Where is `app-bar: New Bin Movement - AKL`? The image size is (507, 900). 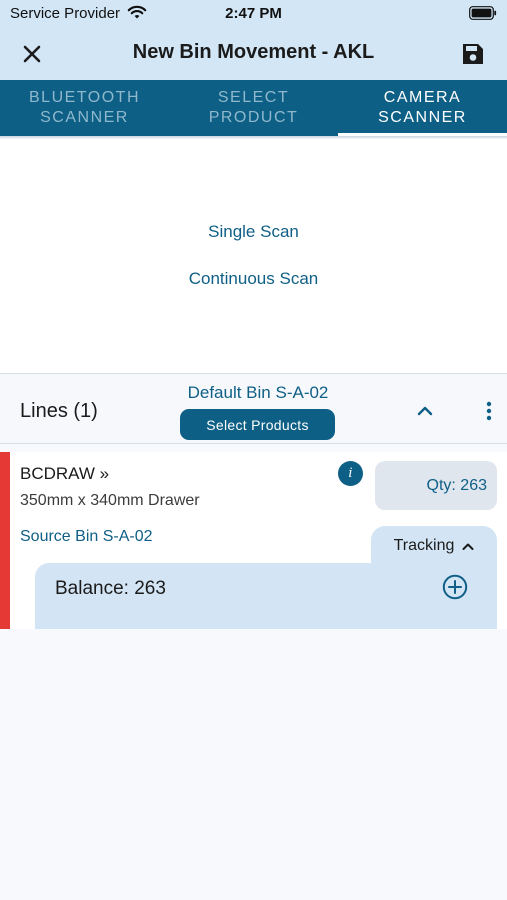 app-bar: New Bin Movement - AKL is located at coordinates (253, 54).